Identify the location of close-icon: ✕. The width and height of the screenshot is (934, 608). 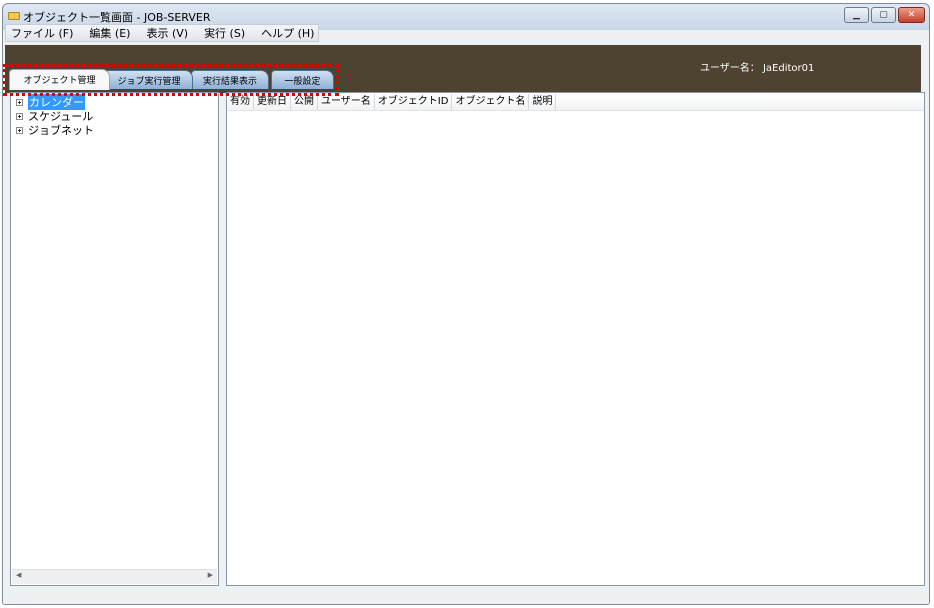
(911, 15).